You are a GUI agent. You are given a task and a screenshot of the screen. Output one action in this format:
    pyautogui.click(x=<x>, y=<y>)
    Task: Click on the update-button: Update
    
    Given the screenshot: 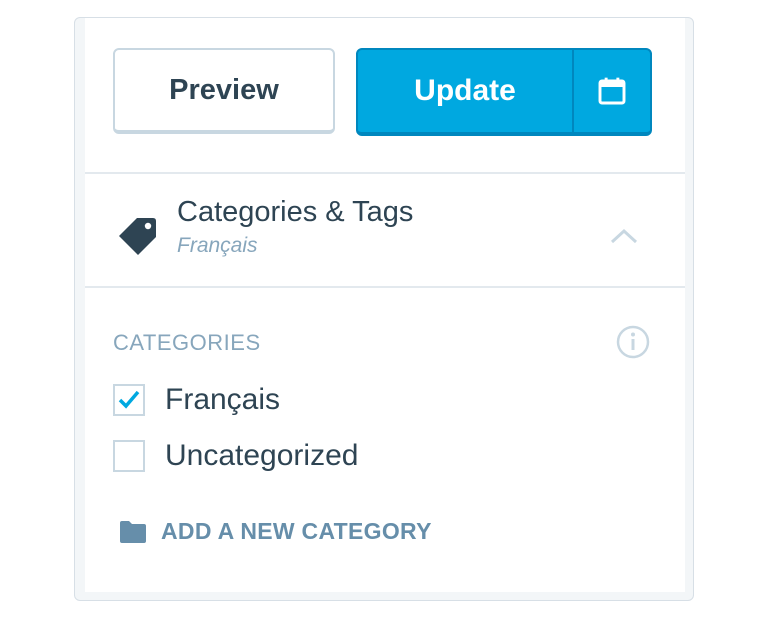 What is the action you would take?
    pyautogui.click(x=465, y=91)
    